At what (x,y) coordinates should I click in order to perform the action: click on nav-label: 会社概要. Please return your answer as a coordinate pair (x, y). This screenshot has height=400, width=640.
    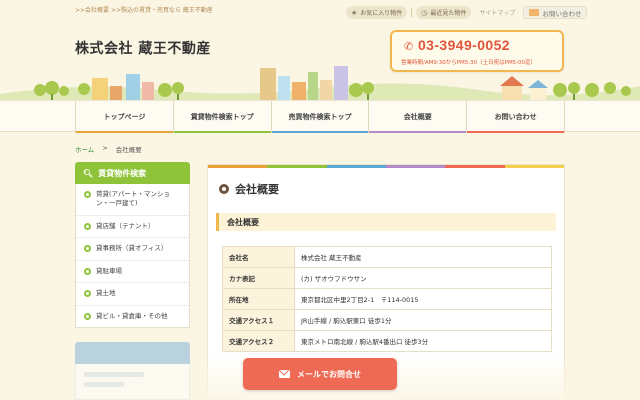
    Looking at the image, I should click on (417, 117).